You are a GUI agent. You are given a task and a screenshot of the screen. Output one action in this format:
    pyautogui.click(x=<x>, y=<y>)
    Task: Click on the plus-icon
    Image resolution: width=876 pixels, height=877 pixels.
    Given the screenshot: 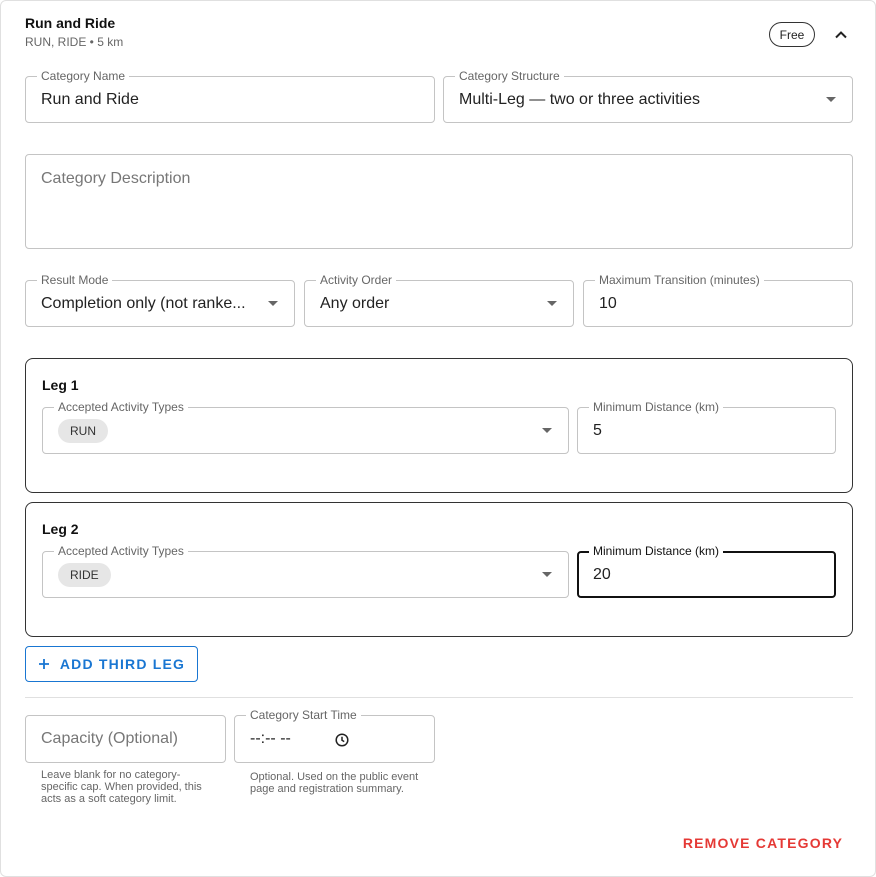 What is the action you would take?
    pyautogui.click(x=43, y=664)
    